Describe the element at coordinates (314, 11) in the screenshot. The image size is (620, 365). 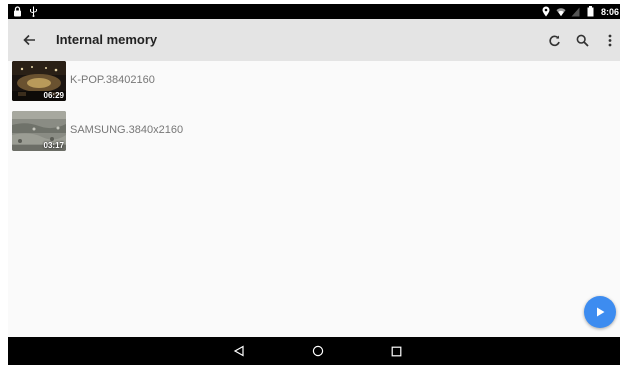
I see `status-bar: 8:06` at that location.